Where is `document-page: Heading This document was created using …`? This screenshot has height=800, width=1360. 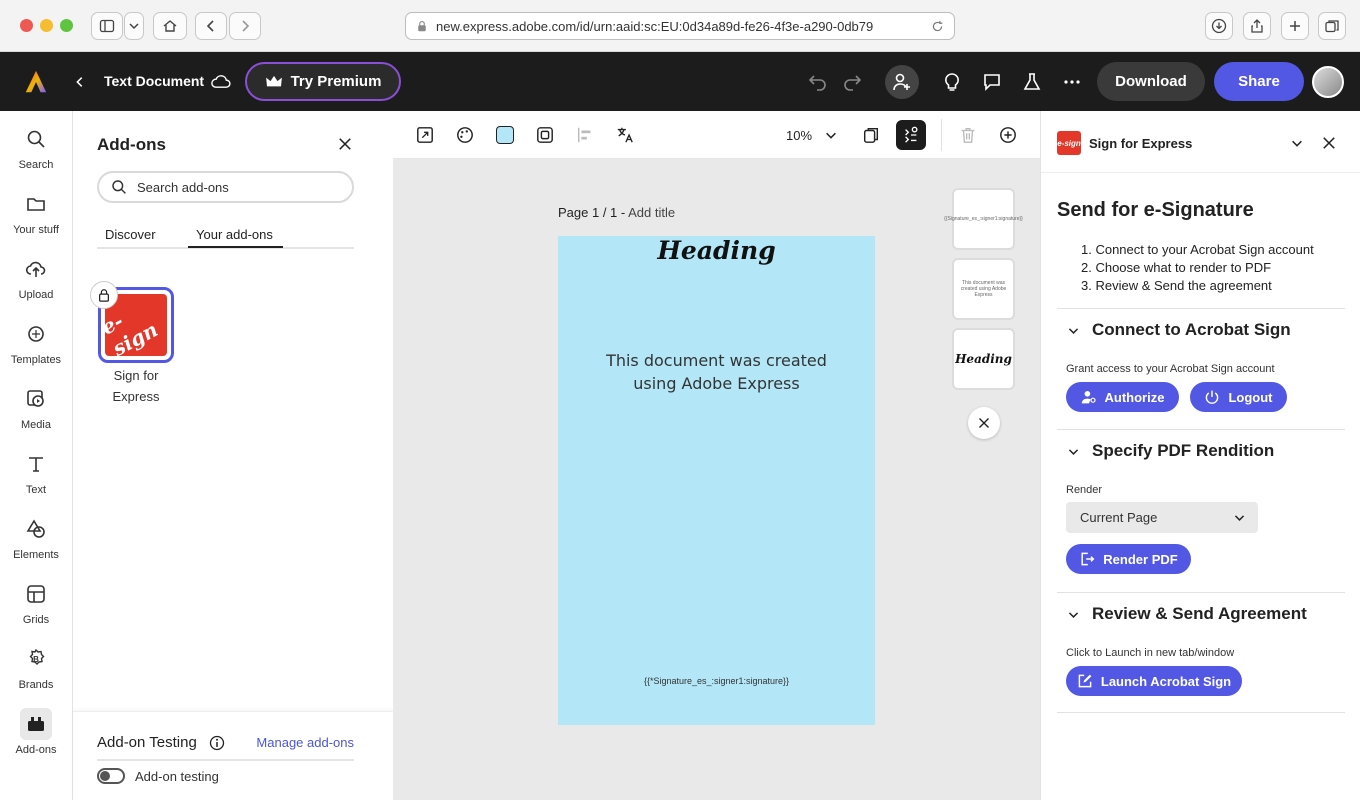 document-page: Heading This document was created using … is located at coordinates (716, 480).